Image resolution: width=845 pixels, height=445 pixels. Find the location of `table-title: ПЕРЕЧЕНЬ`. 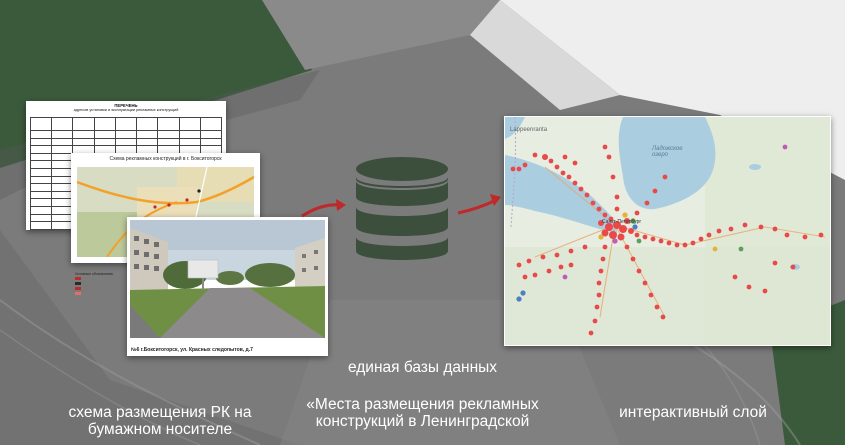

table-title: ПЕРЕЧЕНЬ is located at coordinates (126, 105).